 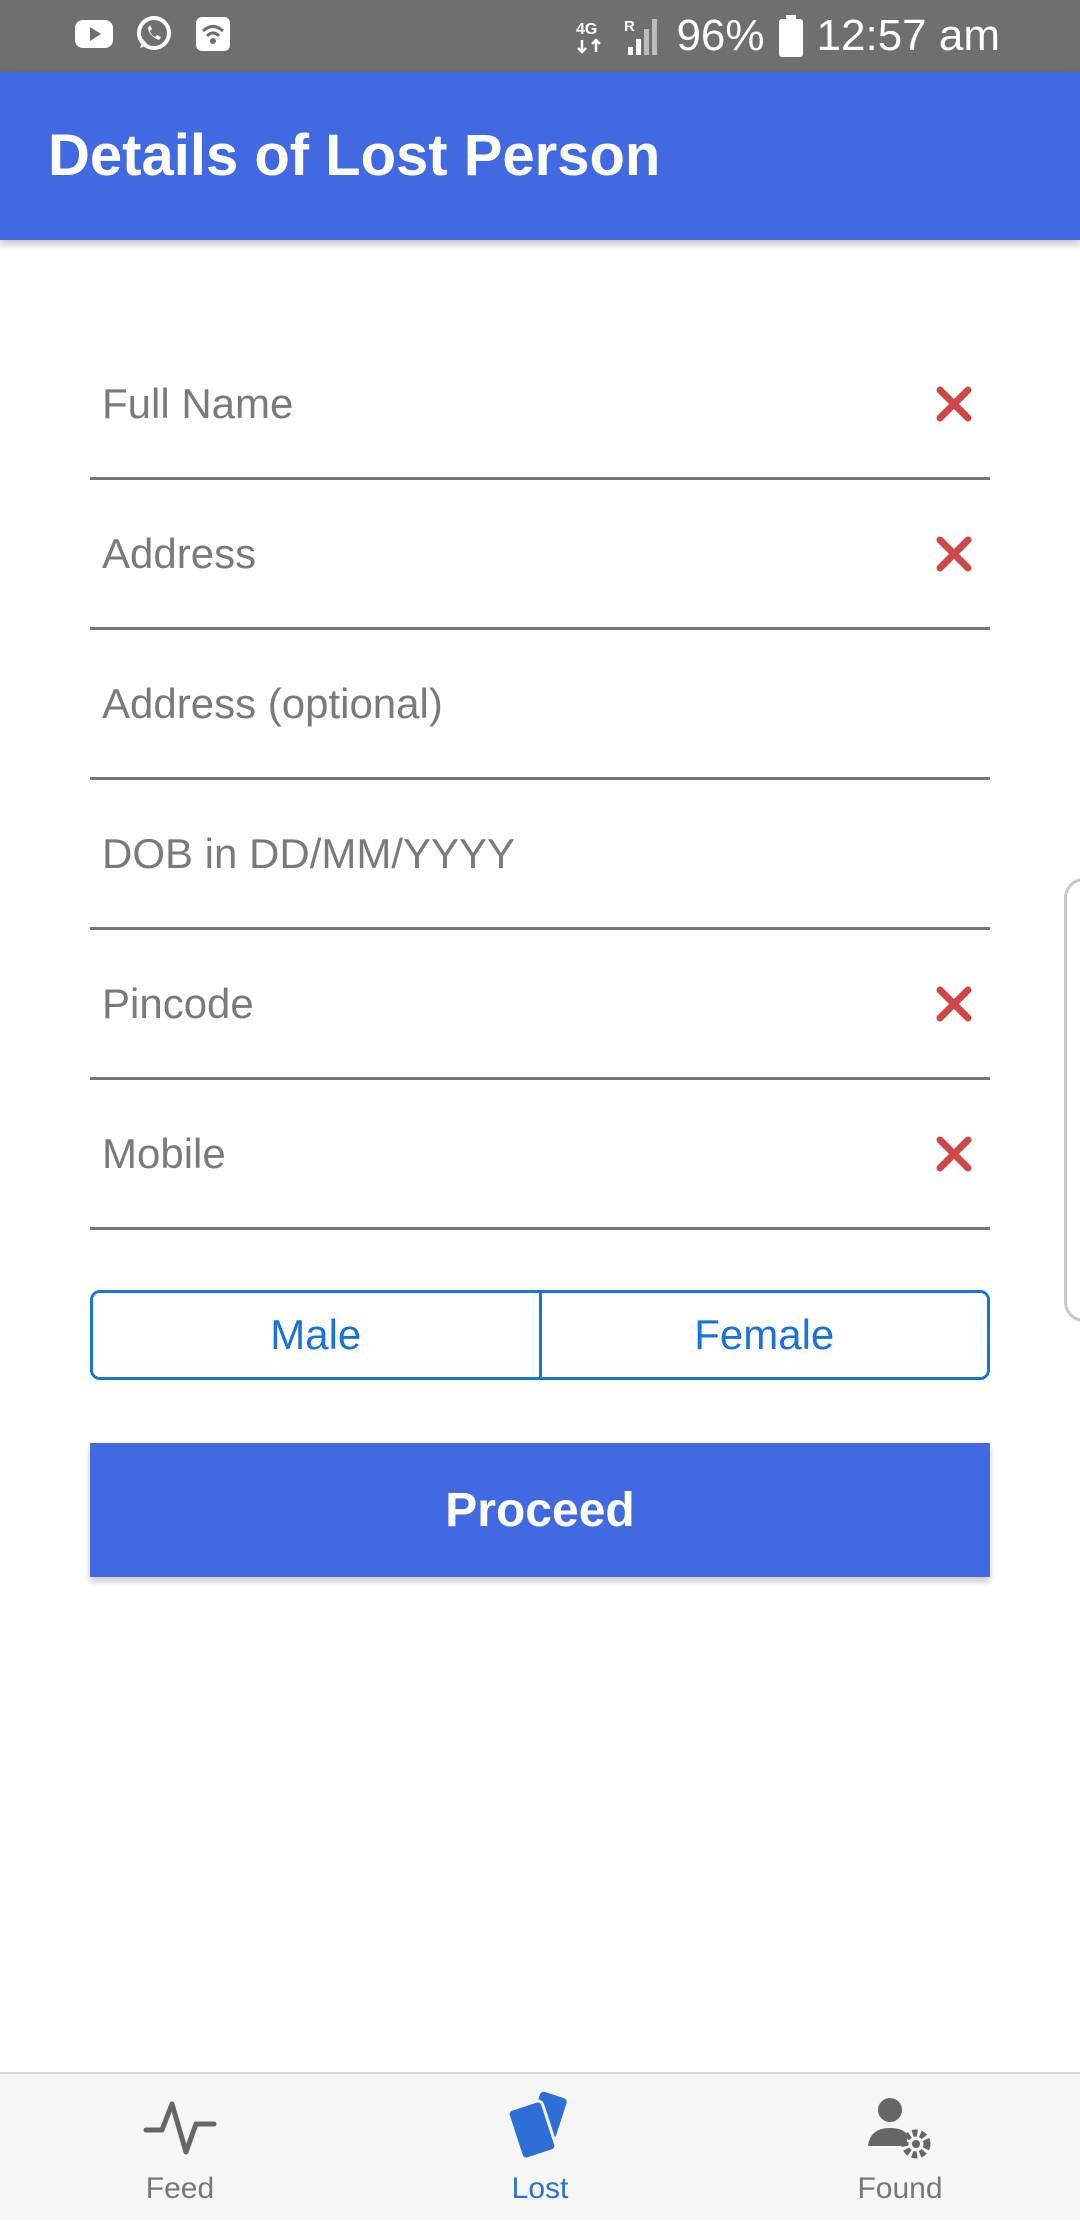 I want to click on address-optional-input, so click(x=502, y=703).